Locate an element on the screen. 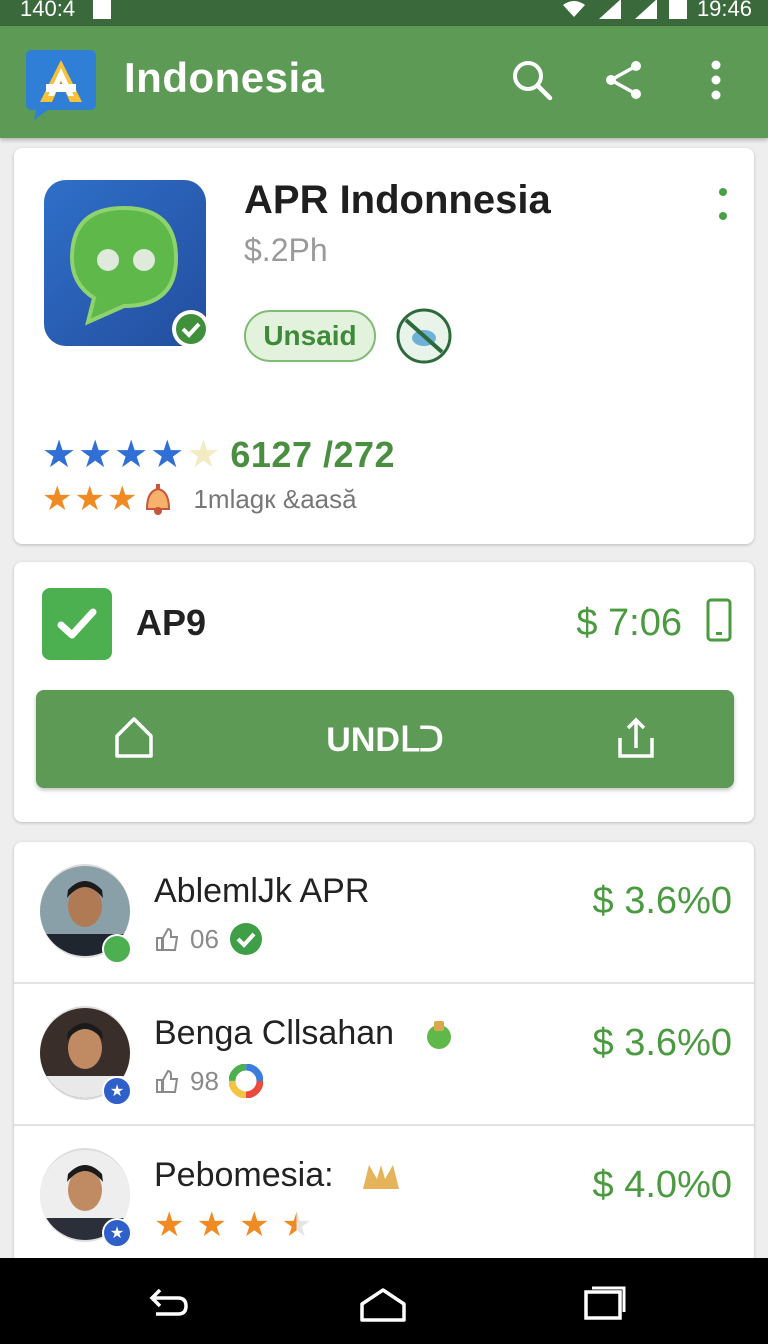  share-icon is located at coordinates (623, 80).